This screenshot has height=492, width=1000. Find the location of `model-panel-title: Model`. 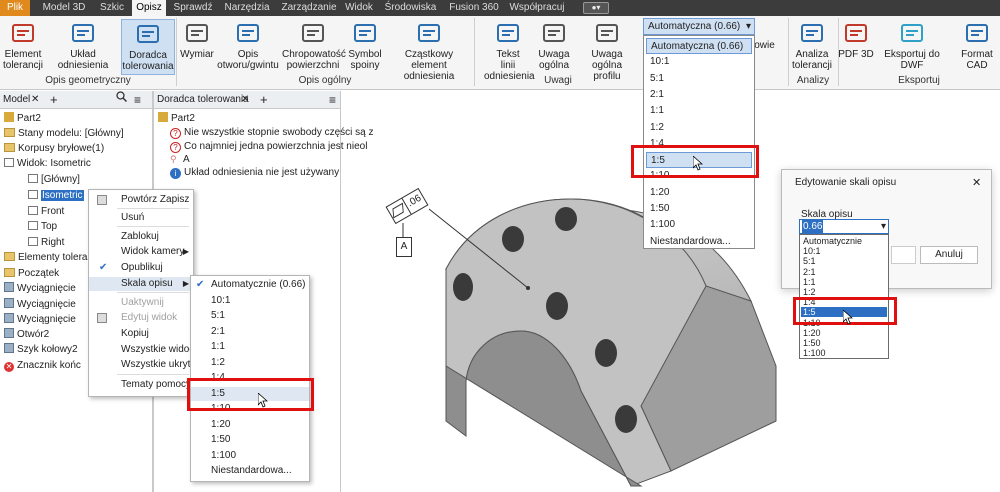

model-panel-title: Model is located at coordinates (16, 100).